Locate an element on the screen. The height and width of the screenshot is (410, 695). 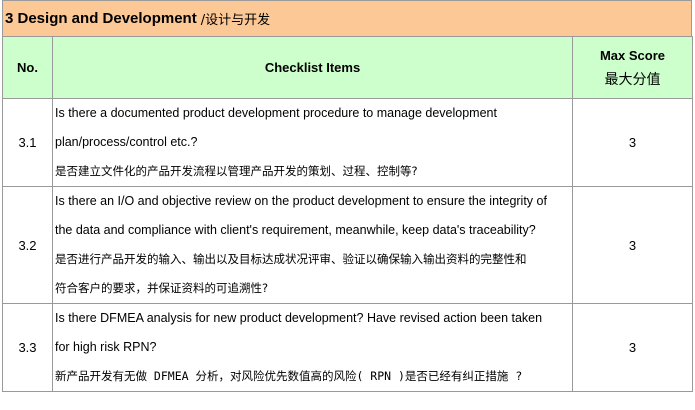
item-line: for high risk RPN? is located at coordinates (106, 347).